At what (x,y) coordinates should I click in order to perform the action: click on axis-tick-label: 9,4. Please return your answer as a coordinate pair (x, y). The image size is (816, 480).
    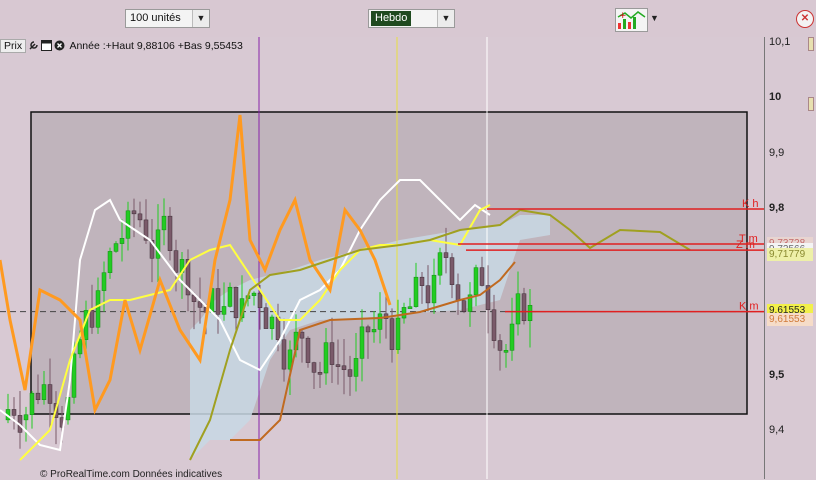
    Looking at the image, I should click on (777, 430).